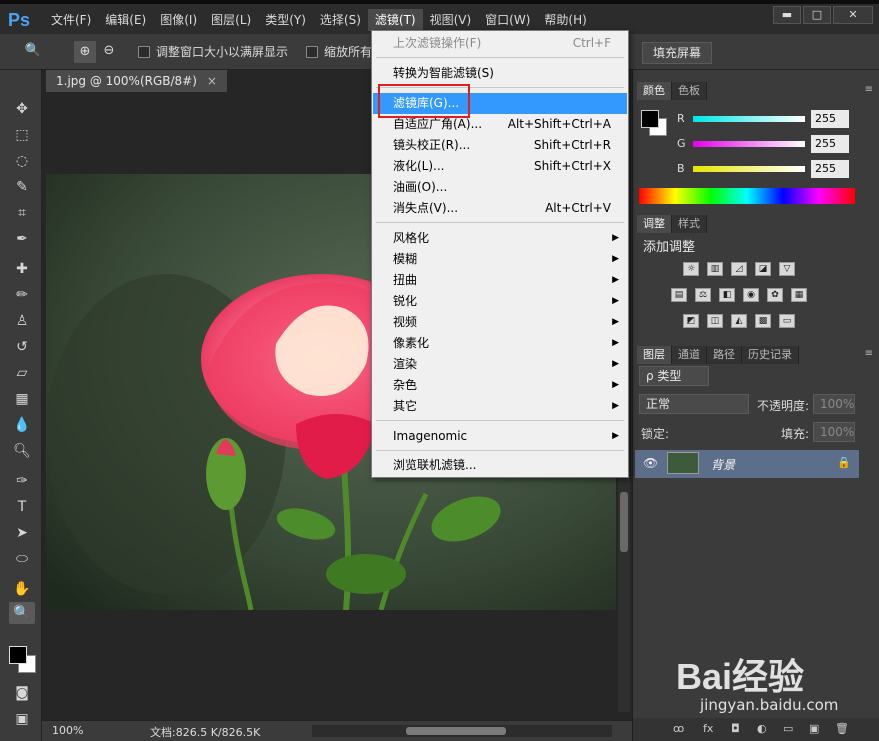  What do you see at coordinates (500, 385) in the screenshot?
I see `menu-item-noise: 杂色 ▶` at bounding box center [500, 385].